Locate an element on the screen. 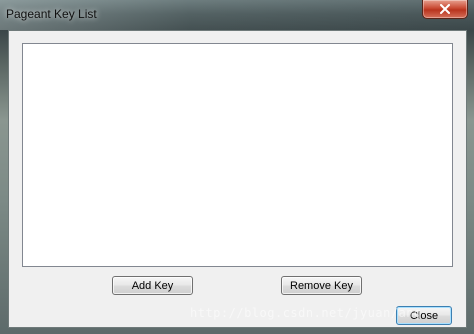 This screenshot has width=474, height=334. remove-key-button: Remove Key is located at coordinates (321, 285).